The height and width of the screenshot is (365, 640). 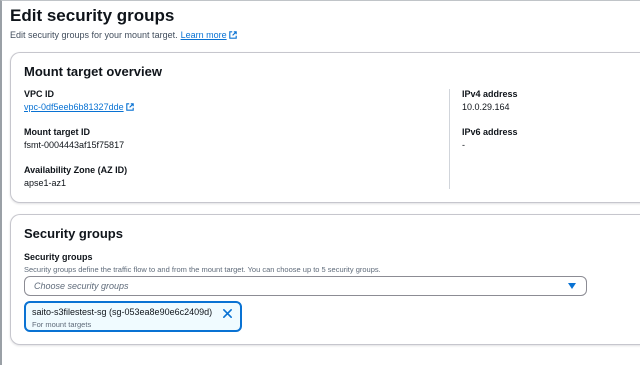 What do you see at coordinates (45, 183) in the screenshot?
I see `az-value: apse1-az1` at bounding box center [45, 183].